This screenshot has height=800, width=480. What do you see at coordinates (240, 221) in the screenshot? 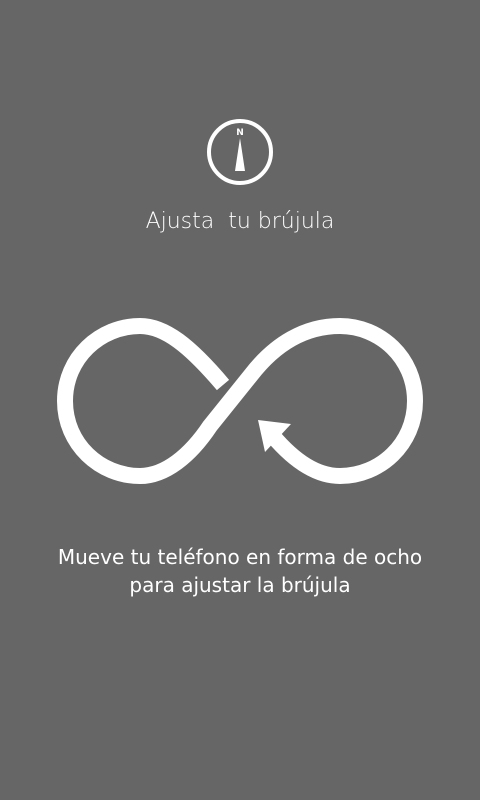
I see `page-title: Ajusta tu brújula` at bounding box center [240, 221].